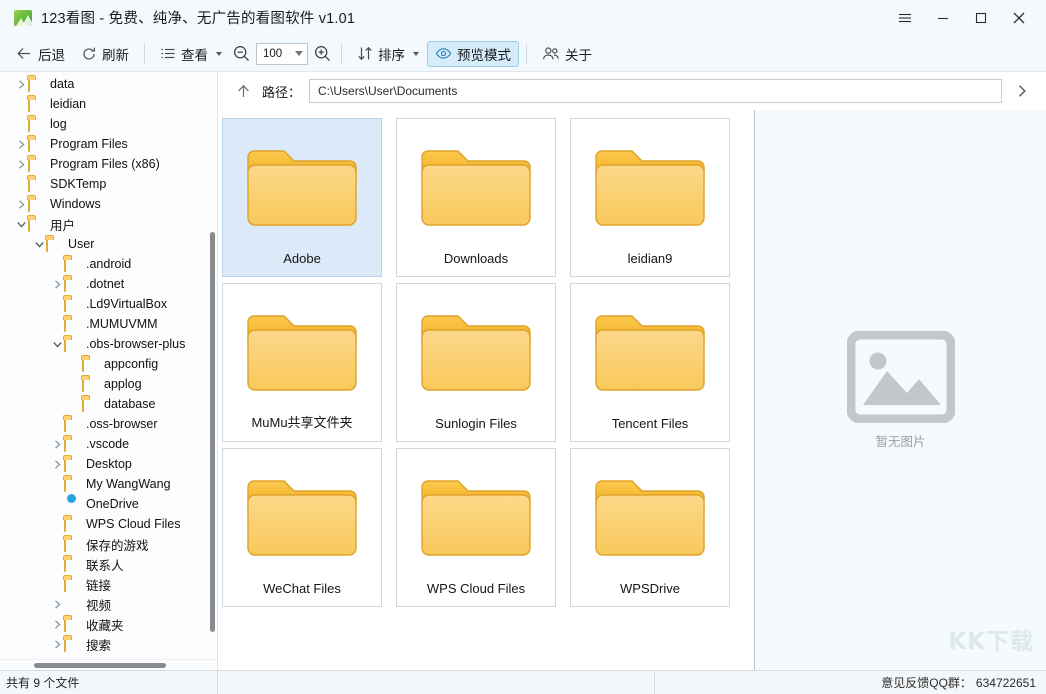 The image size is (1046, 694). What do you see at coordinates (650, 362) in the screenshot?
I see `file-tile: Tencent Files` at bounding box center [650, 362].